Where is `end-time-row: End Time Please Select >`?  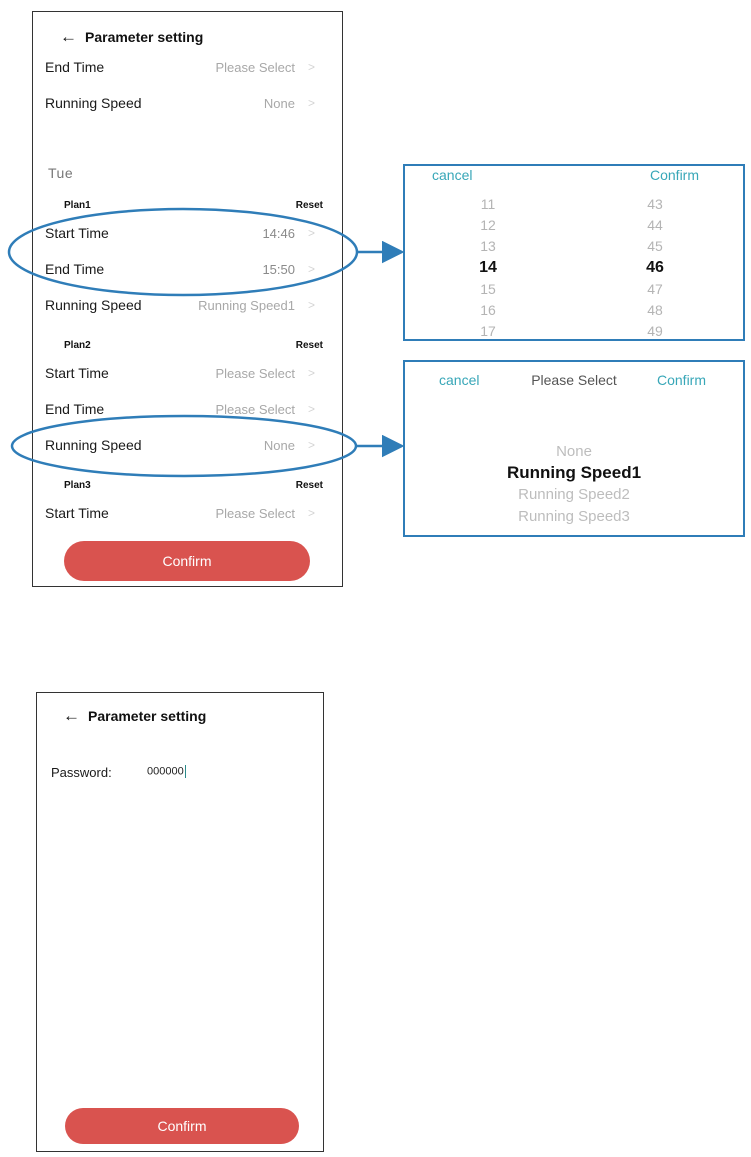
end-time-row: End Time Please Select > is located at coordinates (185, 67).